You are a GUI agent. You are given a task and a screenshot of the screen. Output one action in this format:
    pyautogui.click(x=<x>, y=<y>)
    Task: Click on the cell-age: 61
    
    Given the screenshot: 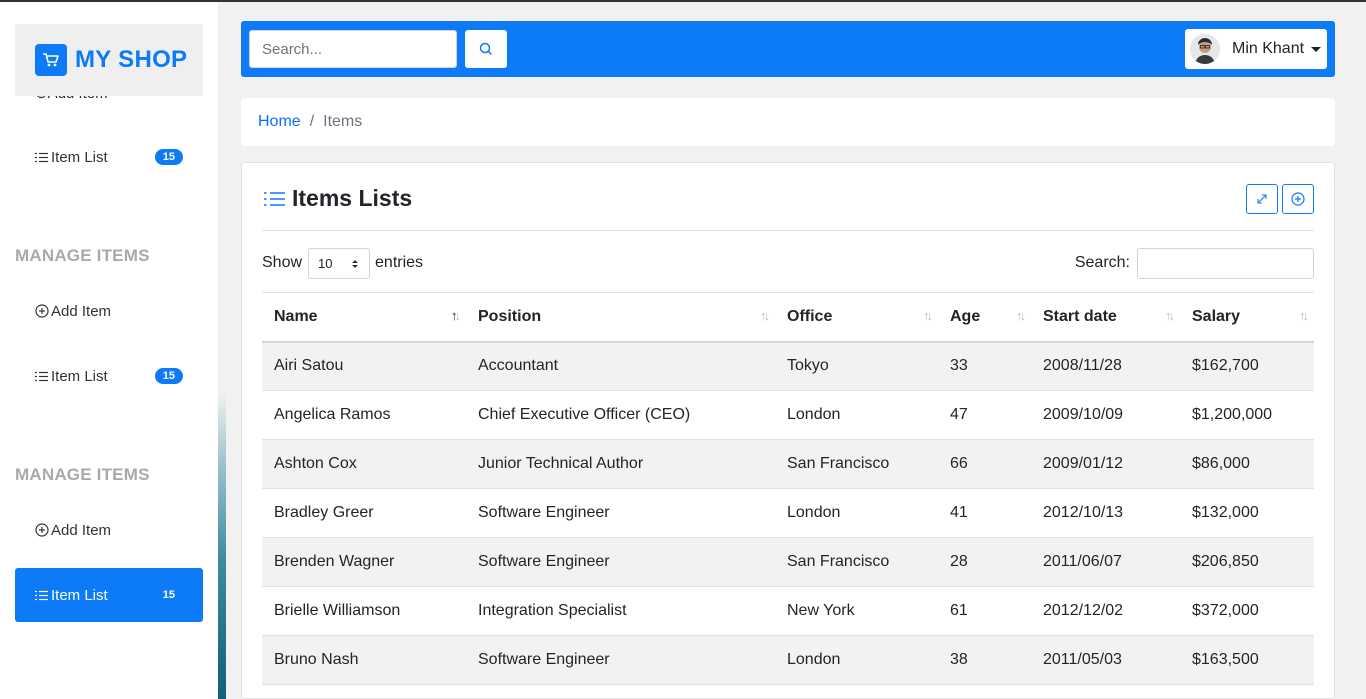 What is the action you would take?
    pyautogui.click(x=984, y=611)
    